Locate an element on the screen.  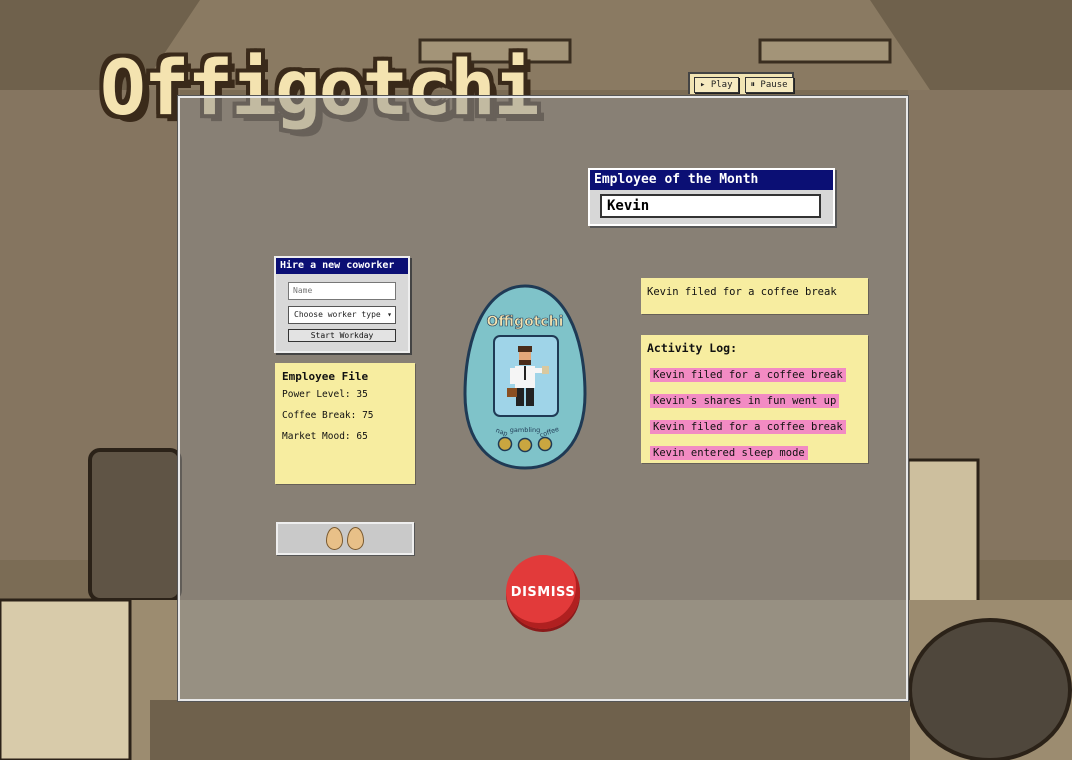
coffee-button is located at coordinates (545, 444).